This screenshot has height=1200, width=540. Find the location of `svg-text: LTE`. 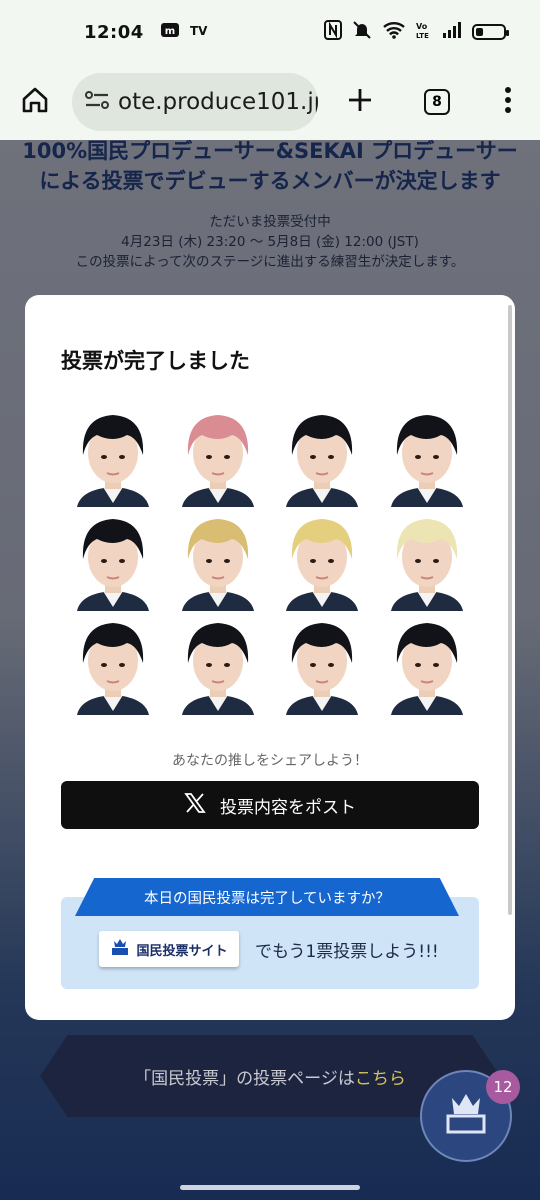

svg-text: LTE is located at coordinates (422, 36).